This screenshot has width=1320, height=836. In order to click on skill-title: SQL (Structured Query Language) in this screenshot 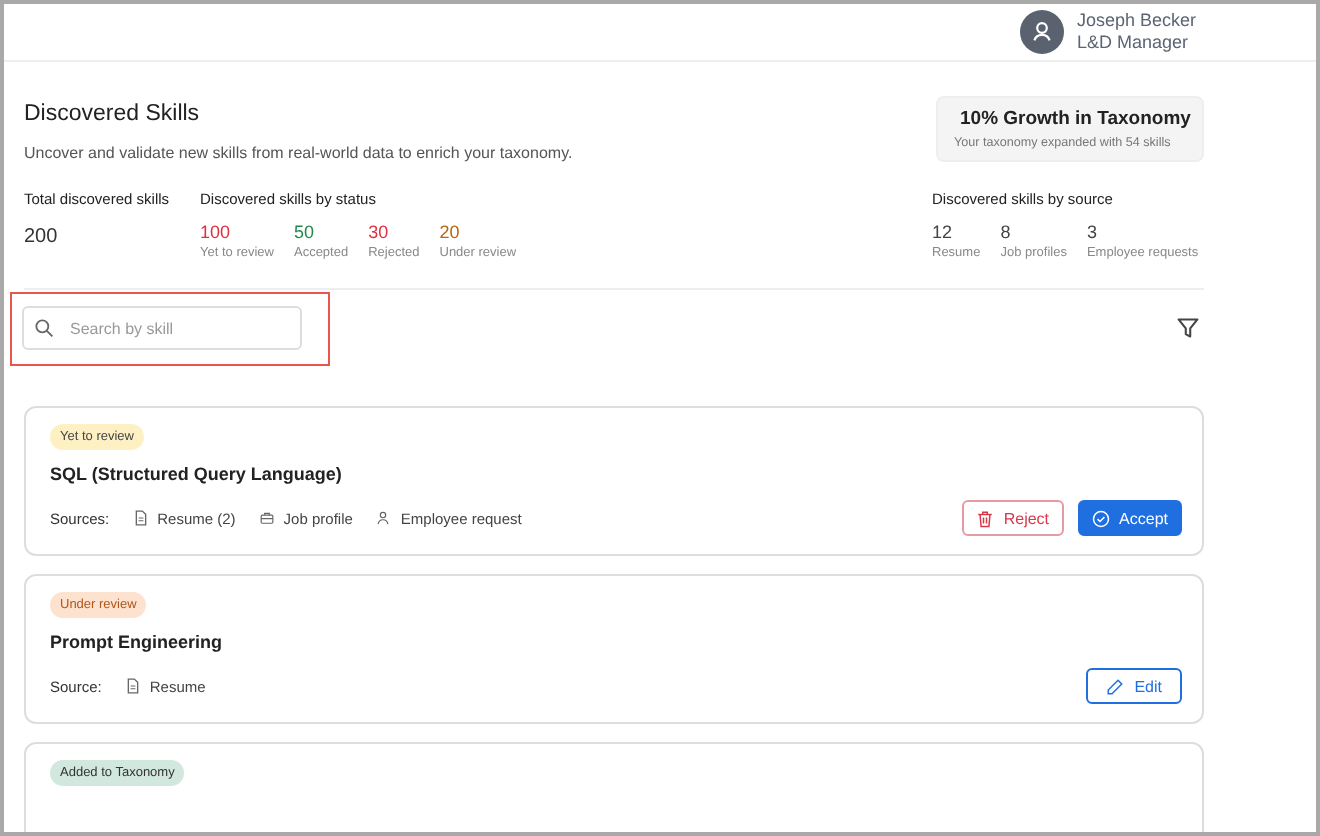, I will do `click(196, 474)`.